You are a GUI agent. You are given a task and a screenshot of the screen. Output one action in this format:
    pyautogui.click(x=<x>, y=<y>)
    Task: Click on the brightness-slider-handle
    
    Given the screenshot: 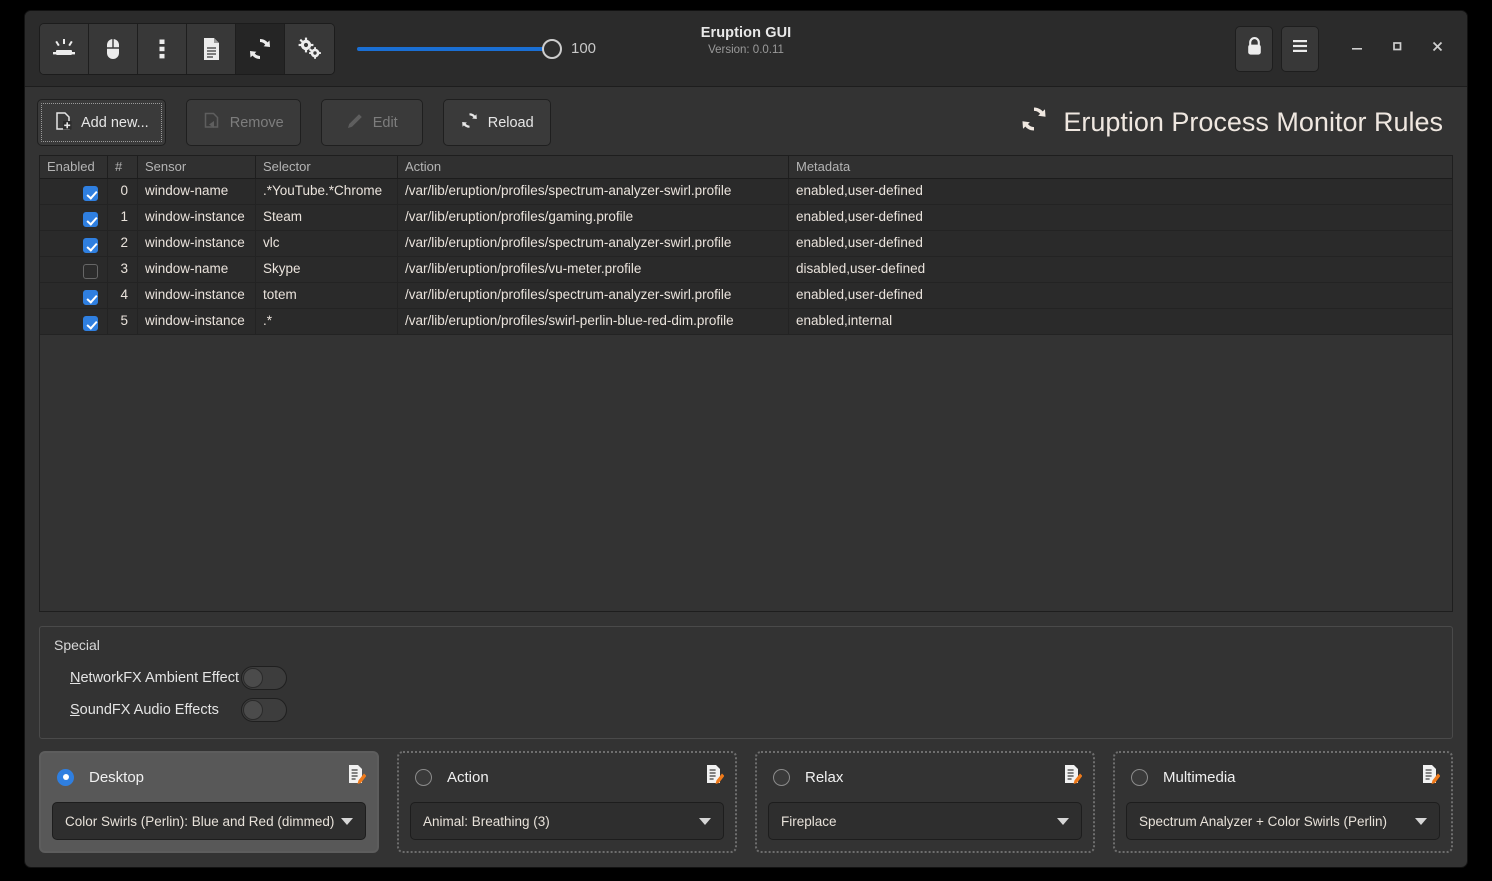 What is the action you would take?
    pyautogui.click(x=552, y=48)
    